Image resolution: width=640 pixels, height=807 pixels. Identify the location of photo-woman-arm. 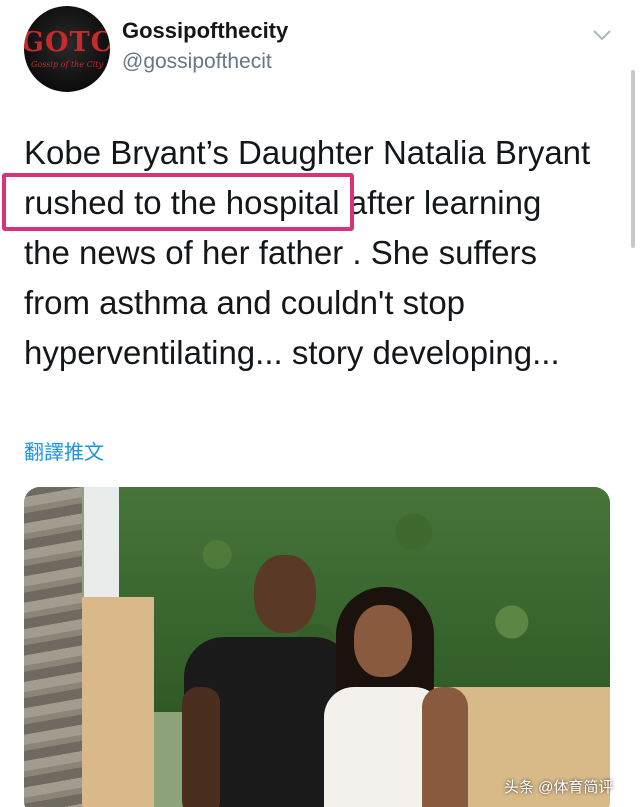
(445, 747).